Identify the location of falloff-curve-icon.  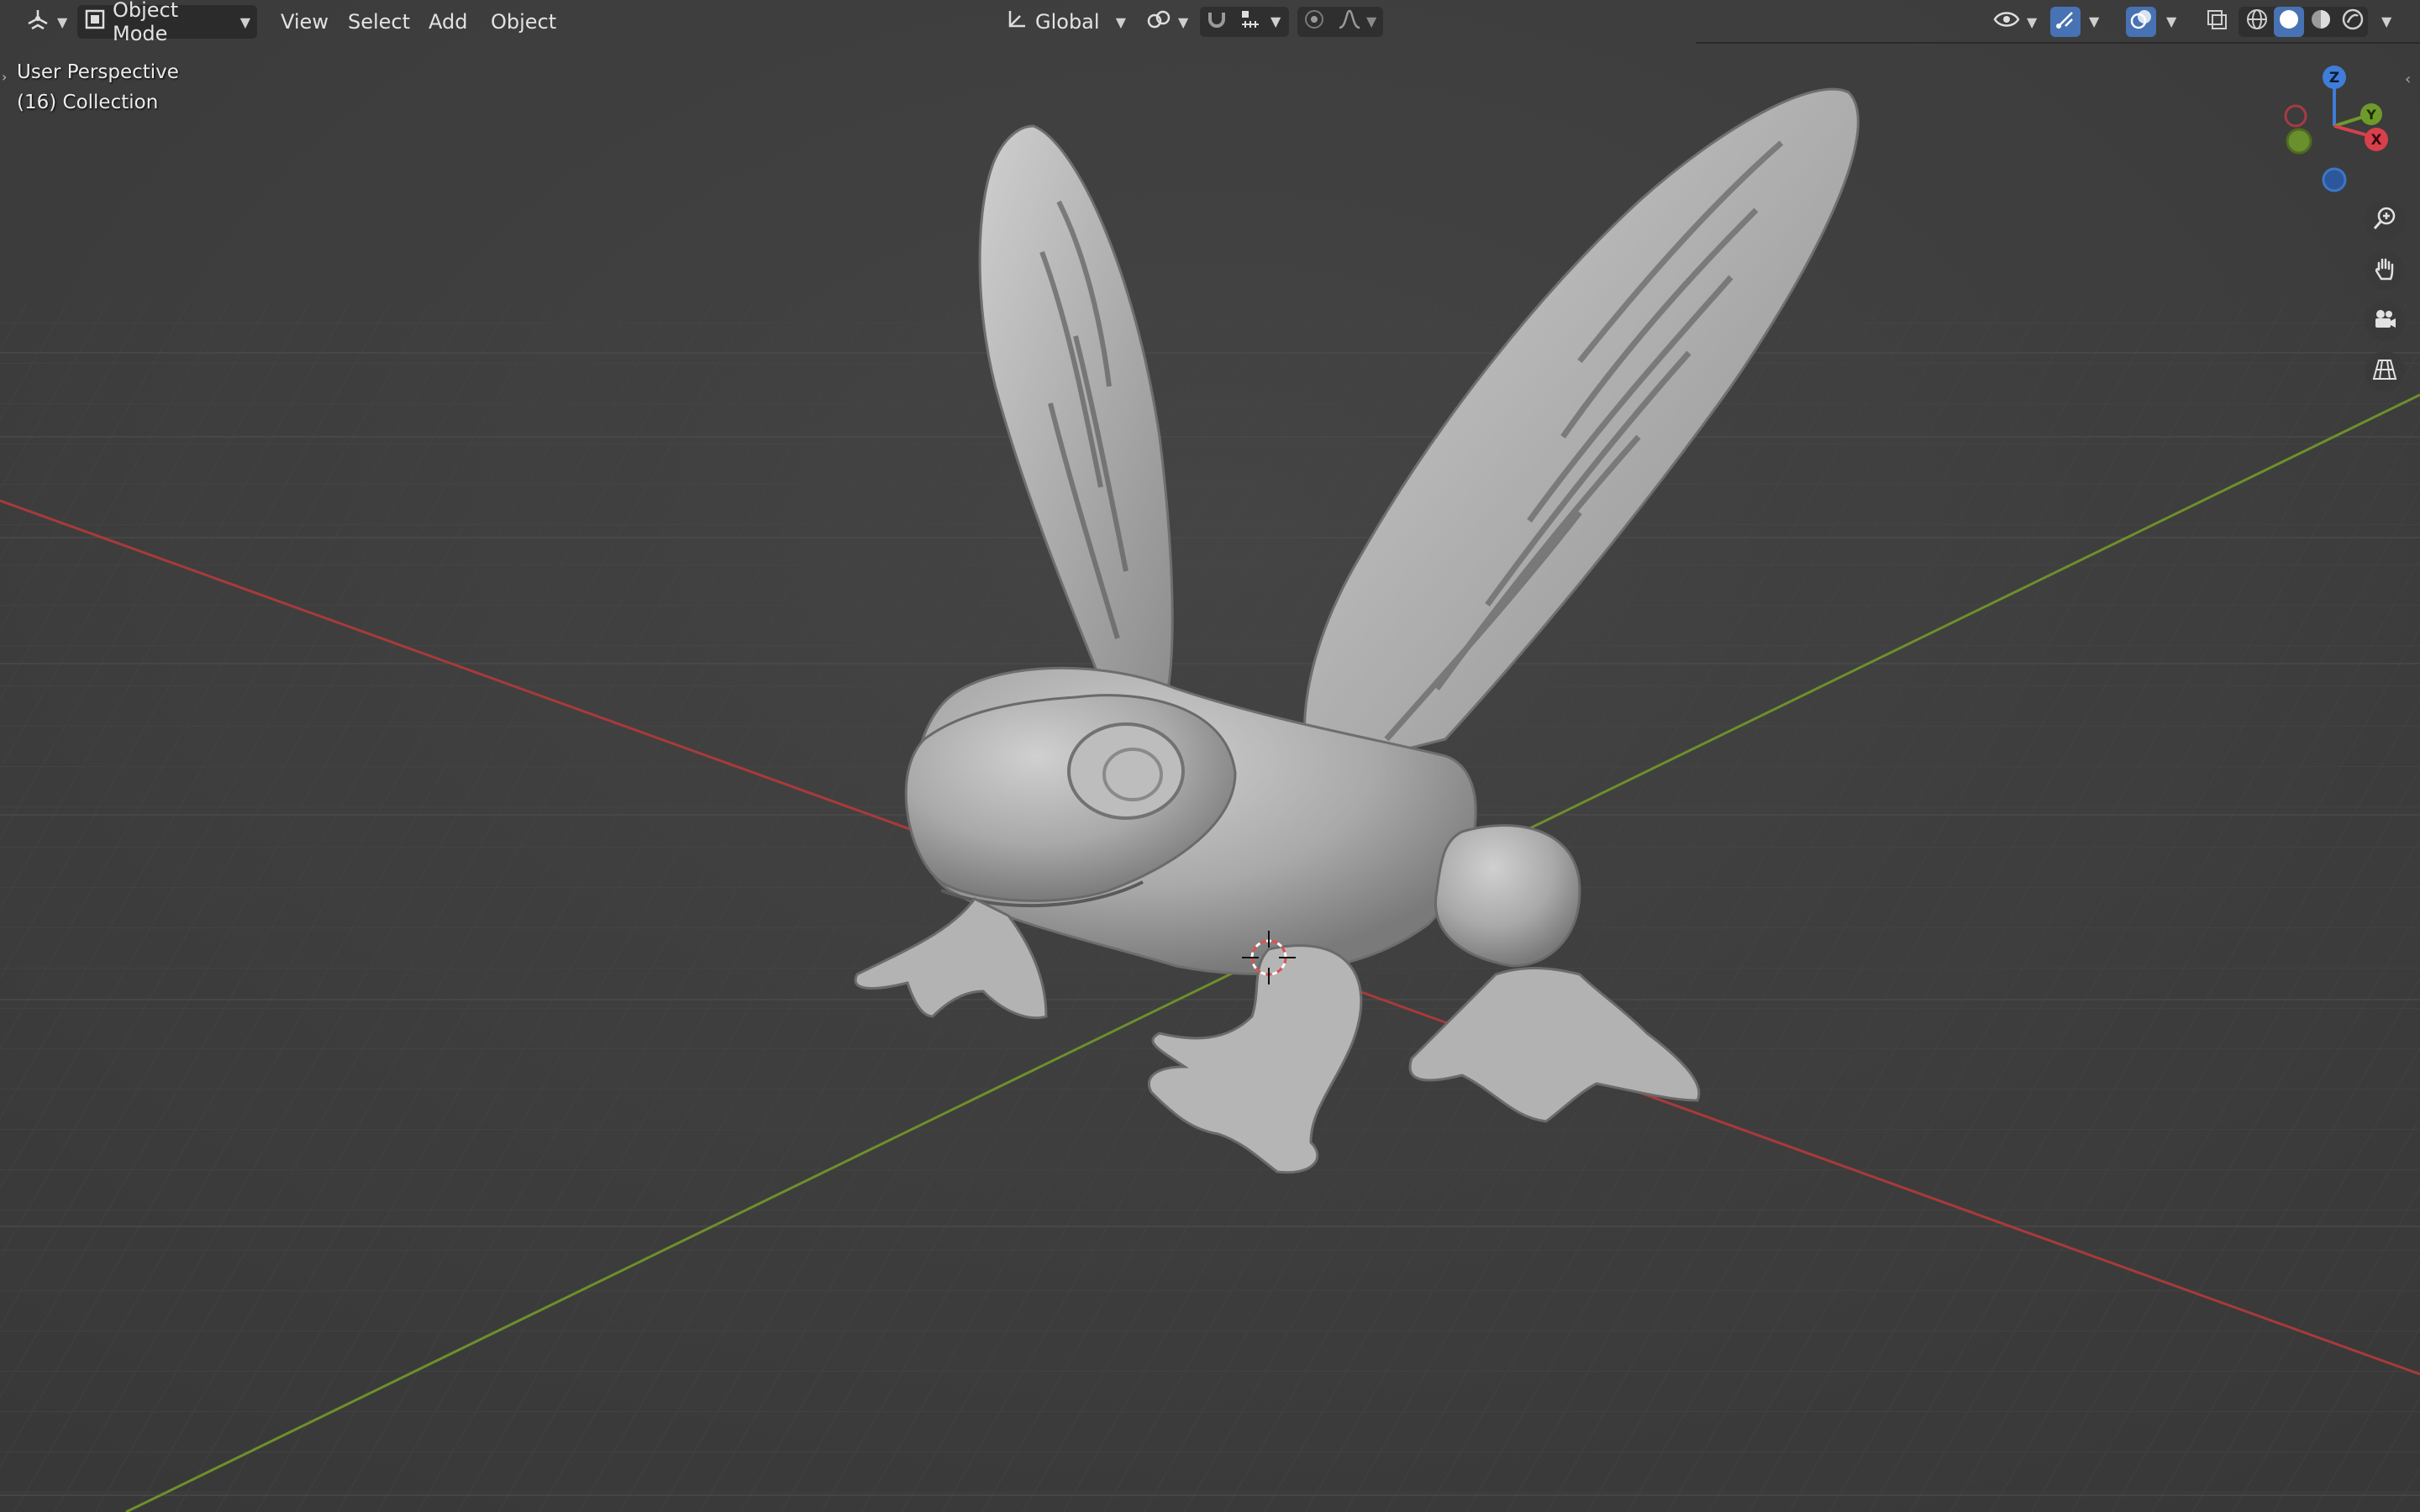
(1349, 22).